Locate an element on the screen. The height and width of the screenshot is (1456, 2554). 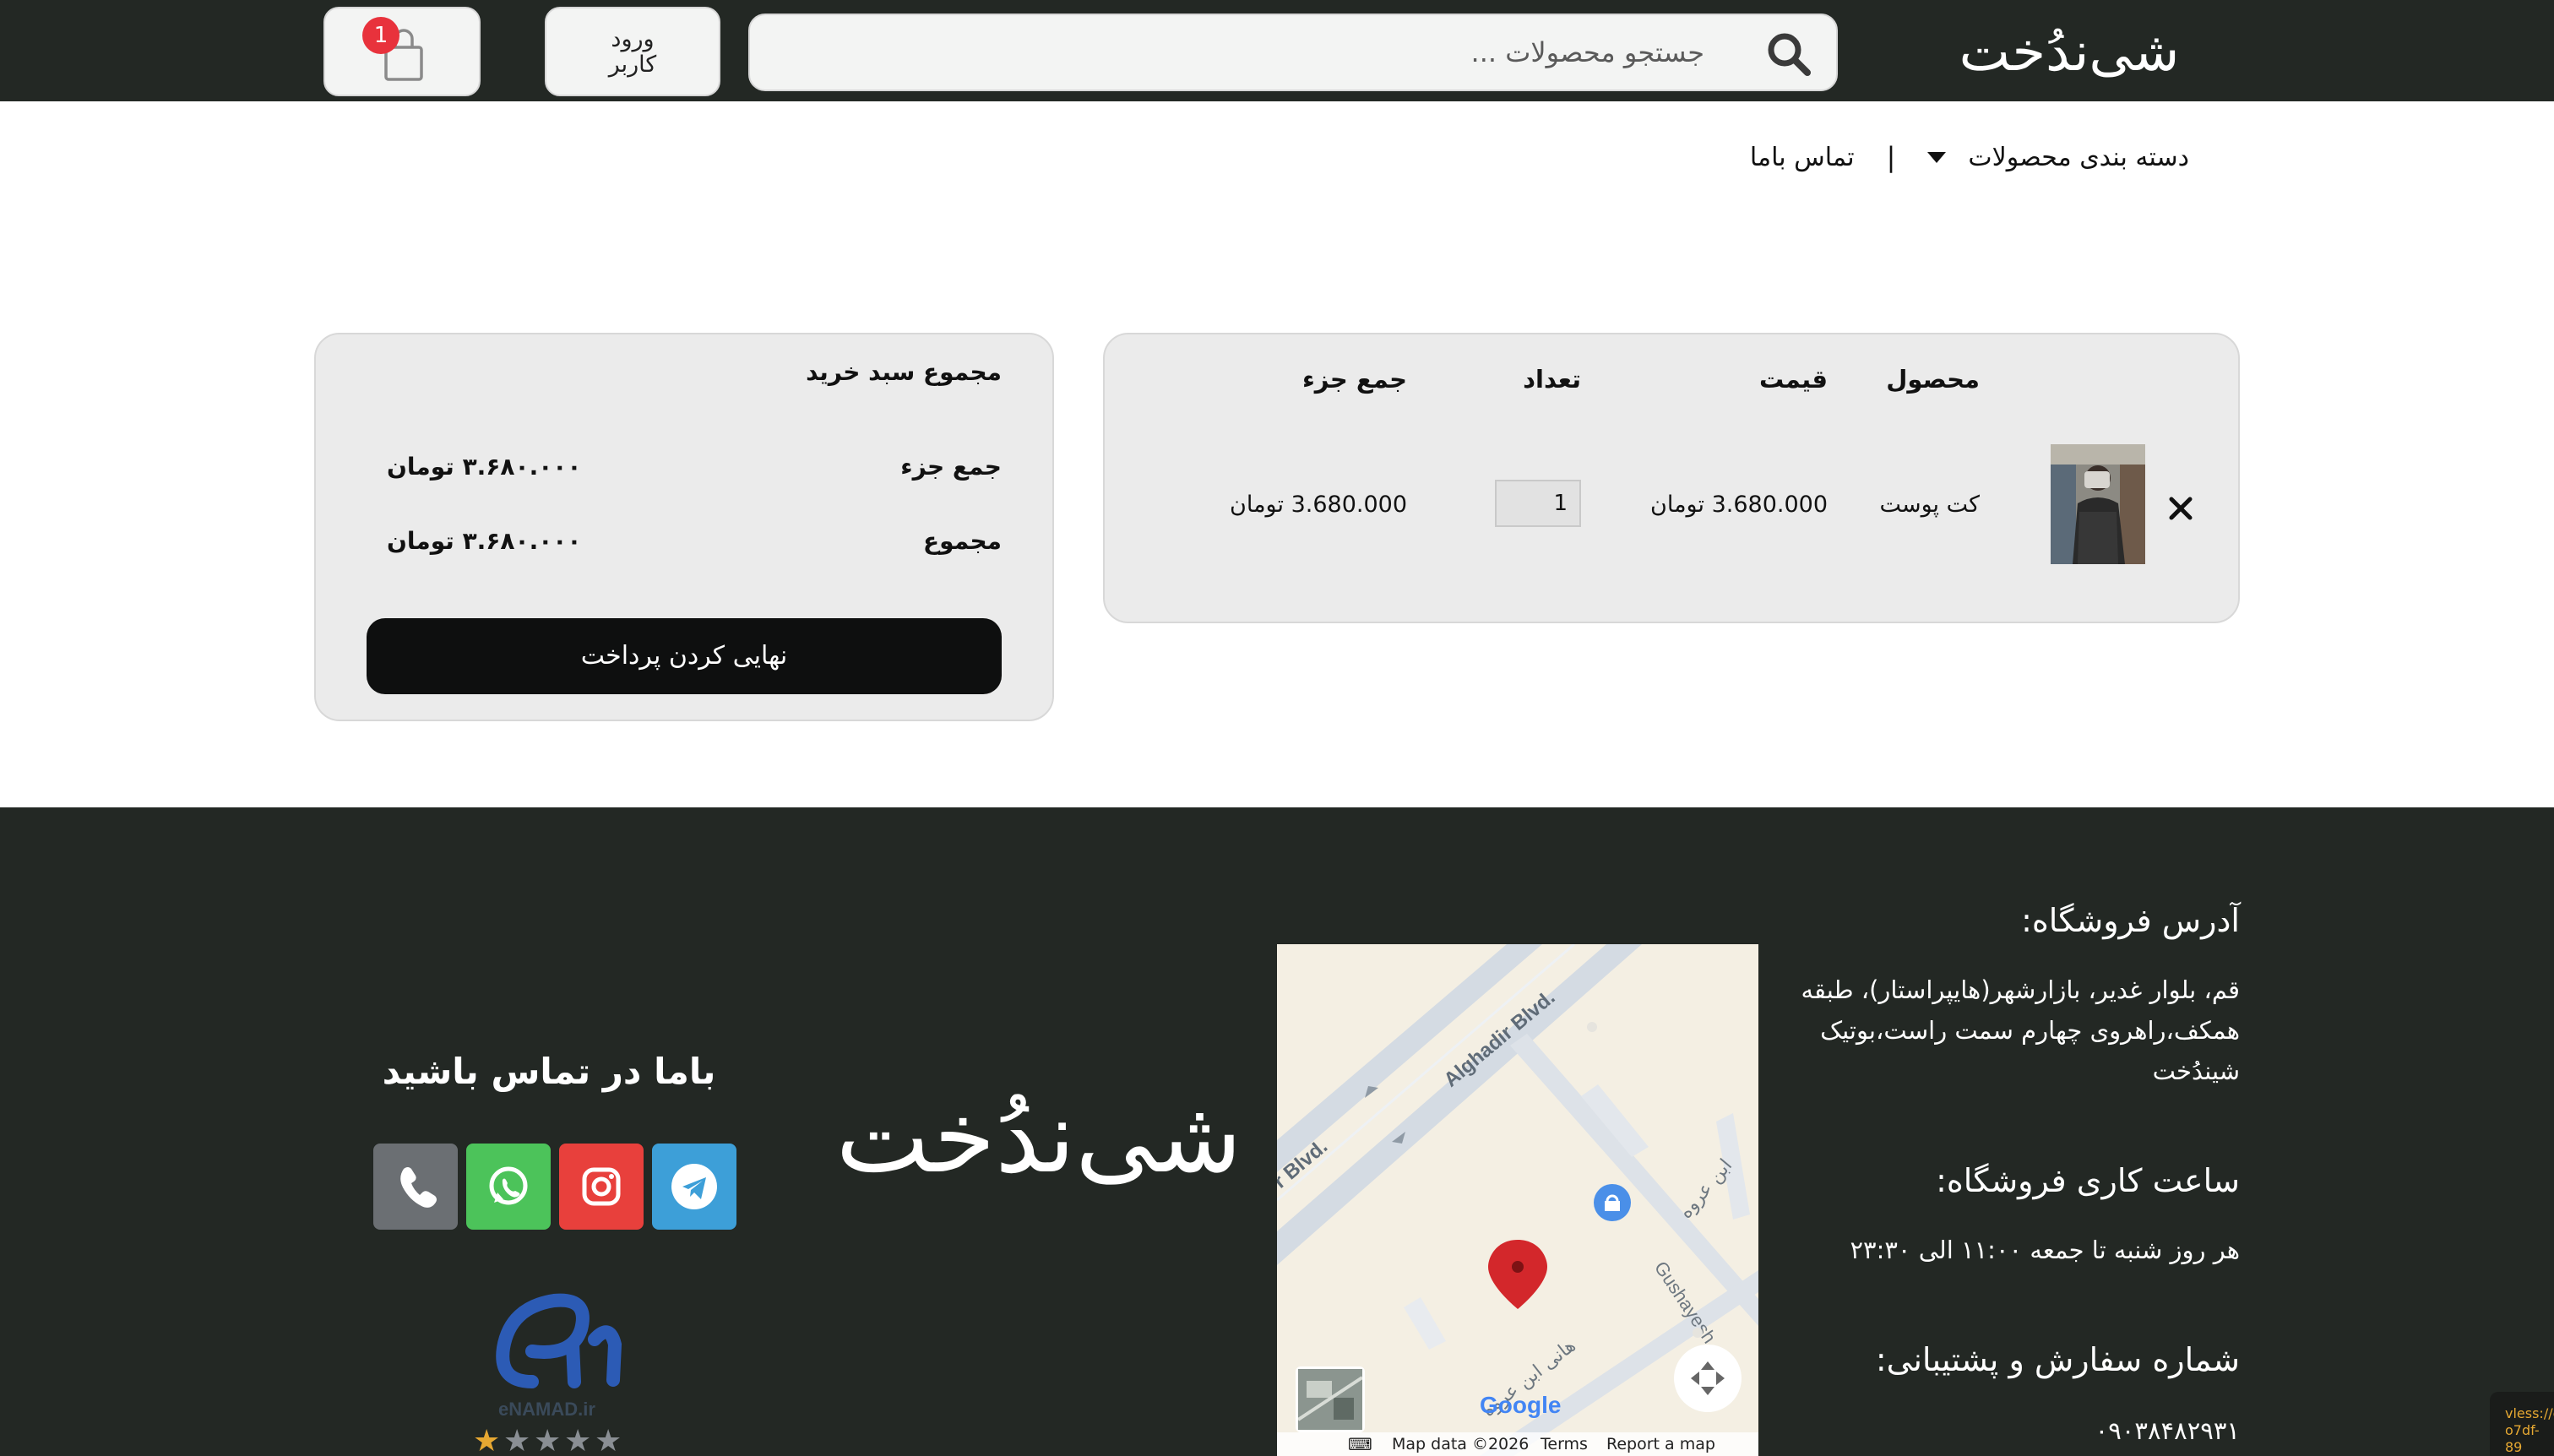
nav-contact-label: تماس باما is located at coordinates (1802, 157).